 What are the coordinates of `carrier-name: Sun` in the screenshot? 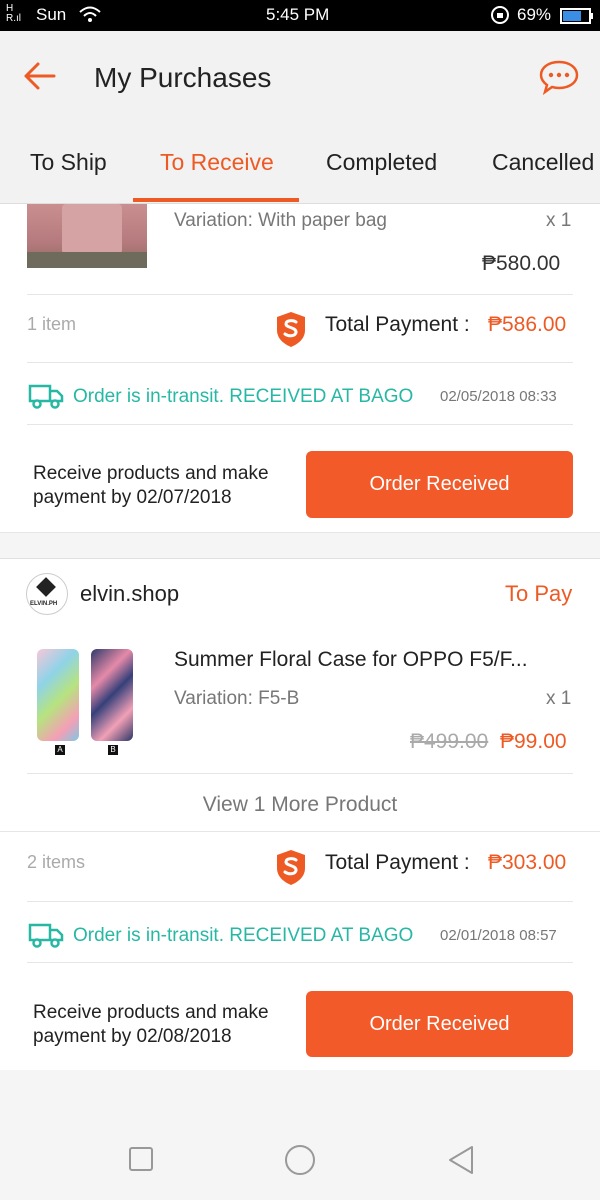 It's located at (51, 14).